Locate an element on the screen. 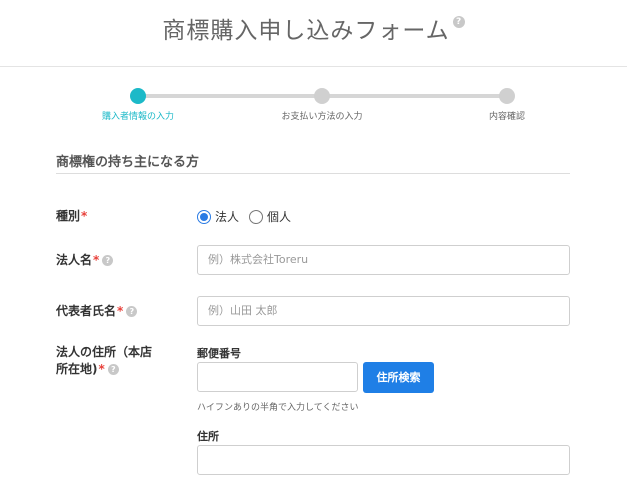 Image resolution: width=627 pixels, height=496 pixels. representative-label: 代表者氏名*? is located at coordinates (97, 311).